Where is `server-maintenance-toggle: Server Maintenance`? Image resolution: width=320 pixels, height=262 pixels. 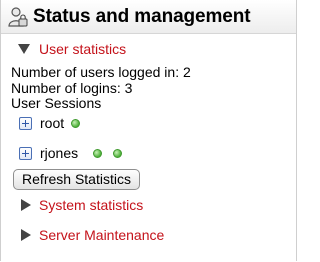
server-maintenance-toggle: Server Maintenance is located at coordinates (92, 235).